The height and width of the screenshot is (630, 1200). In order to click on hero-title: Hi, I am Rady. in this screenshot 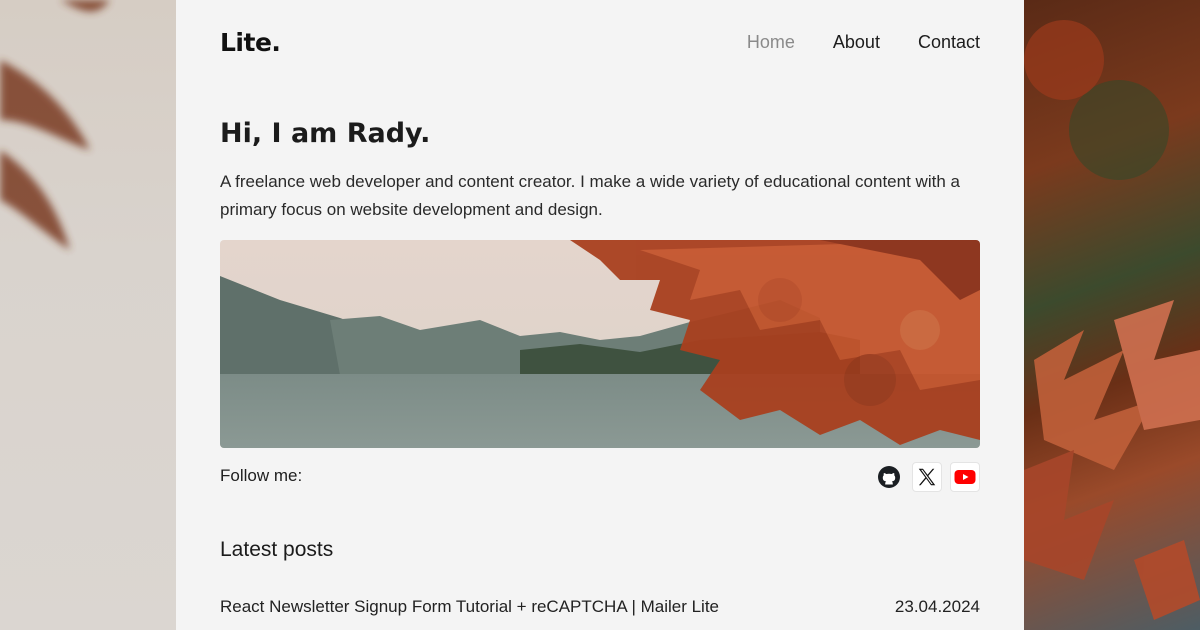, I will do `click(325, 133)`.